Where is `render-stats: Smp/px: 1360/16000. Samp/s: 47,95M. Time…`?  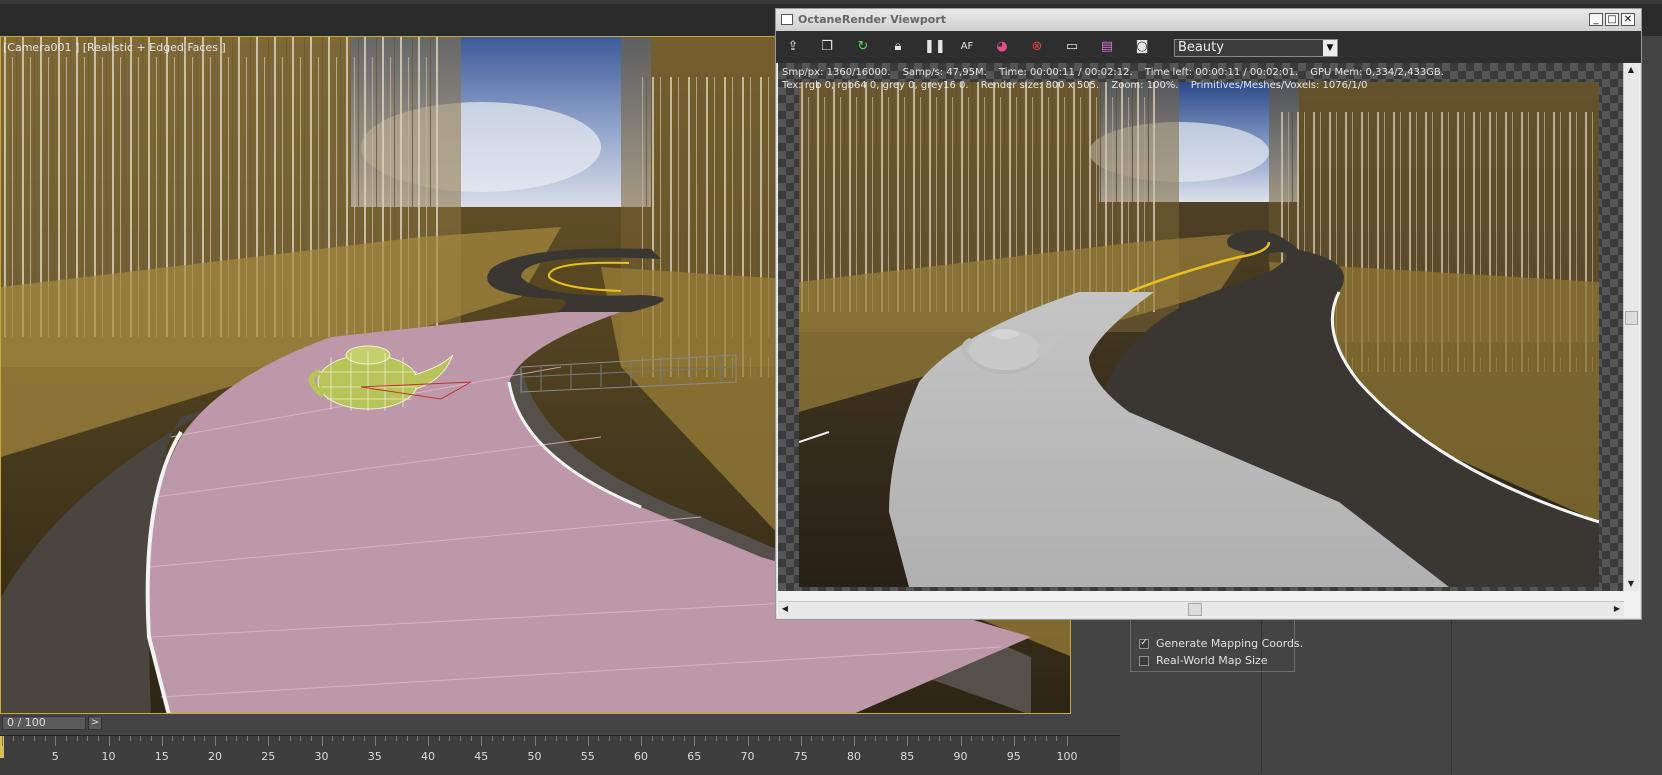
render-stats: Smp/px: 1360/16000. Samp/s: 47,95M. Time… is located at coordinates (1117, 79).